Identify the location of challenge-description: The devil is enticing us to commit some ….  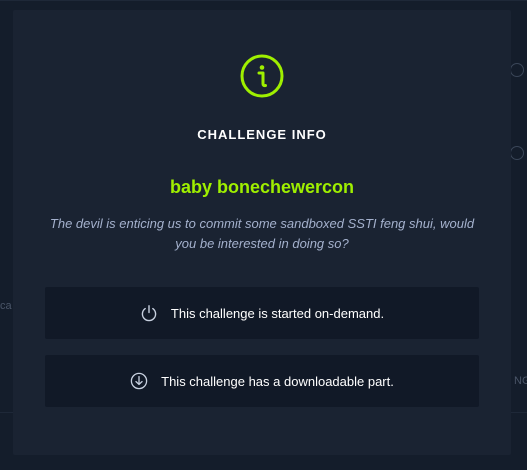
(262, 233).